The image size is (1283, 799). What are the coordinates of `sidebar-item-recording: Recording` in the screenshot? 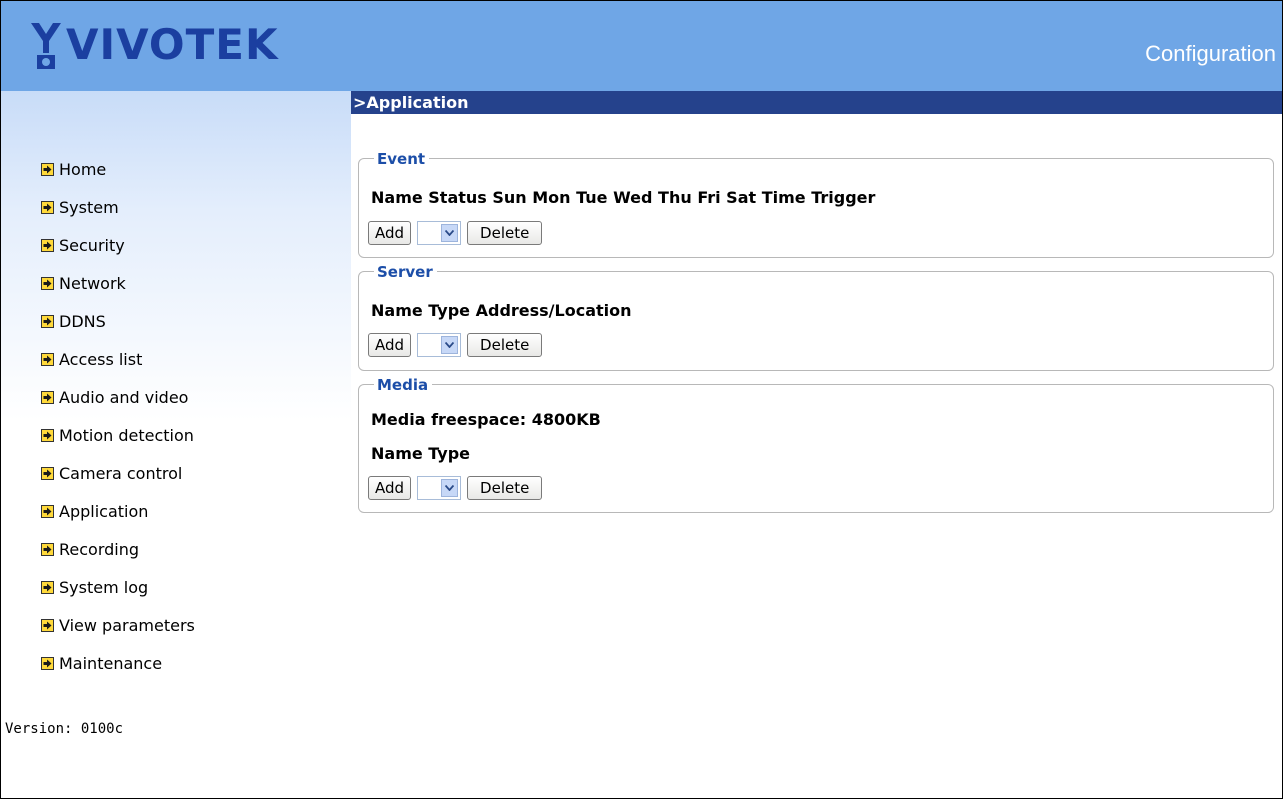 It's located at (118, 549).